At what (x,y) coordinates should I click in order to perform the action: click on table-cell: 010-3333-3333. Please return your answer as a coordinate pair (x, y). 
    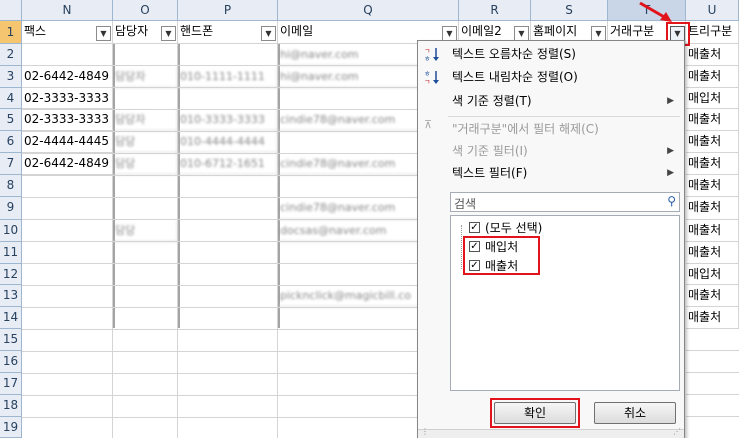
    Looking at the image, I should click on (228, 120).